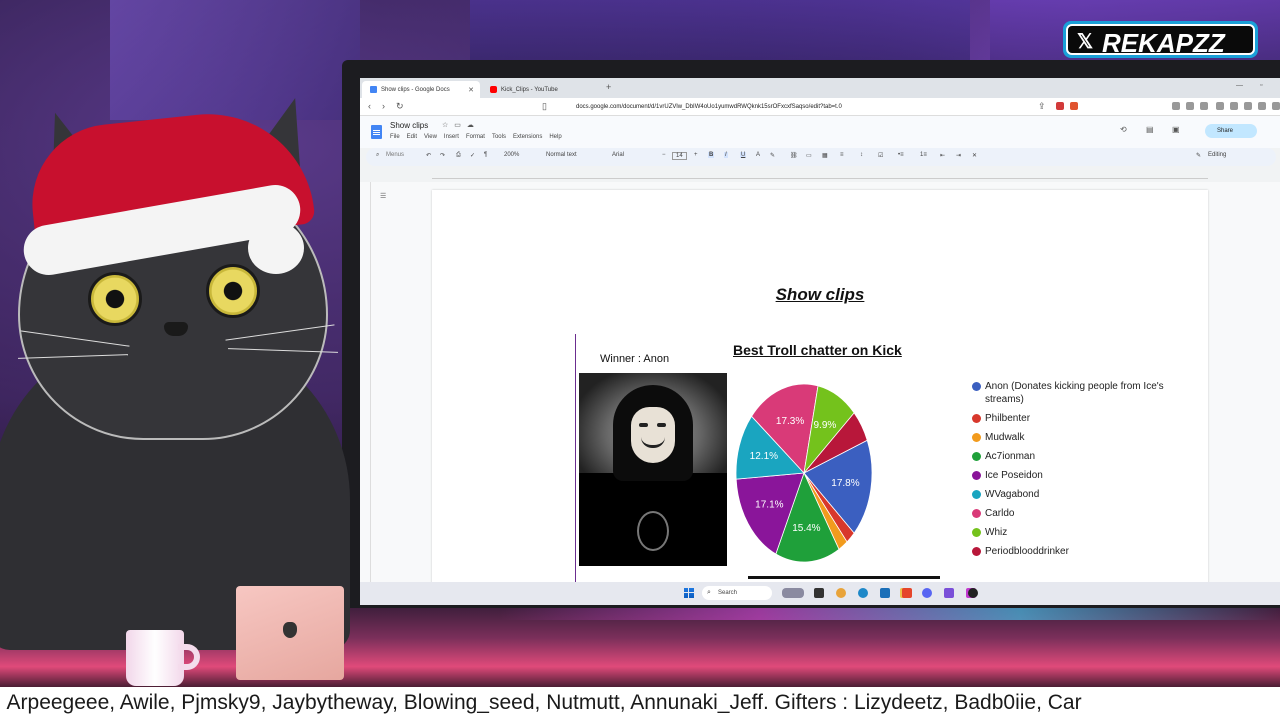 The width and height of the screenshot is (1280, 720). I want to click on numbered-list-icon: 1≡, so click(923, 155).